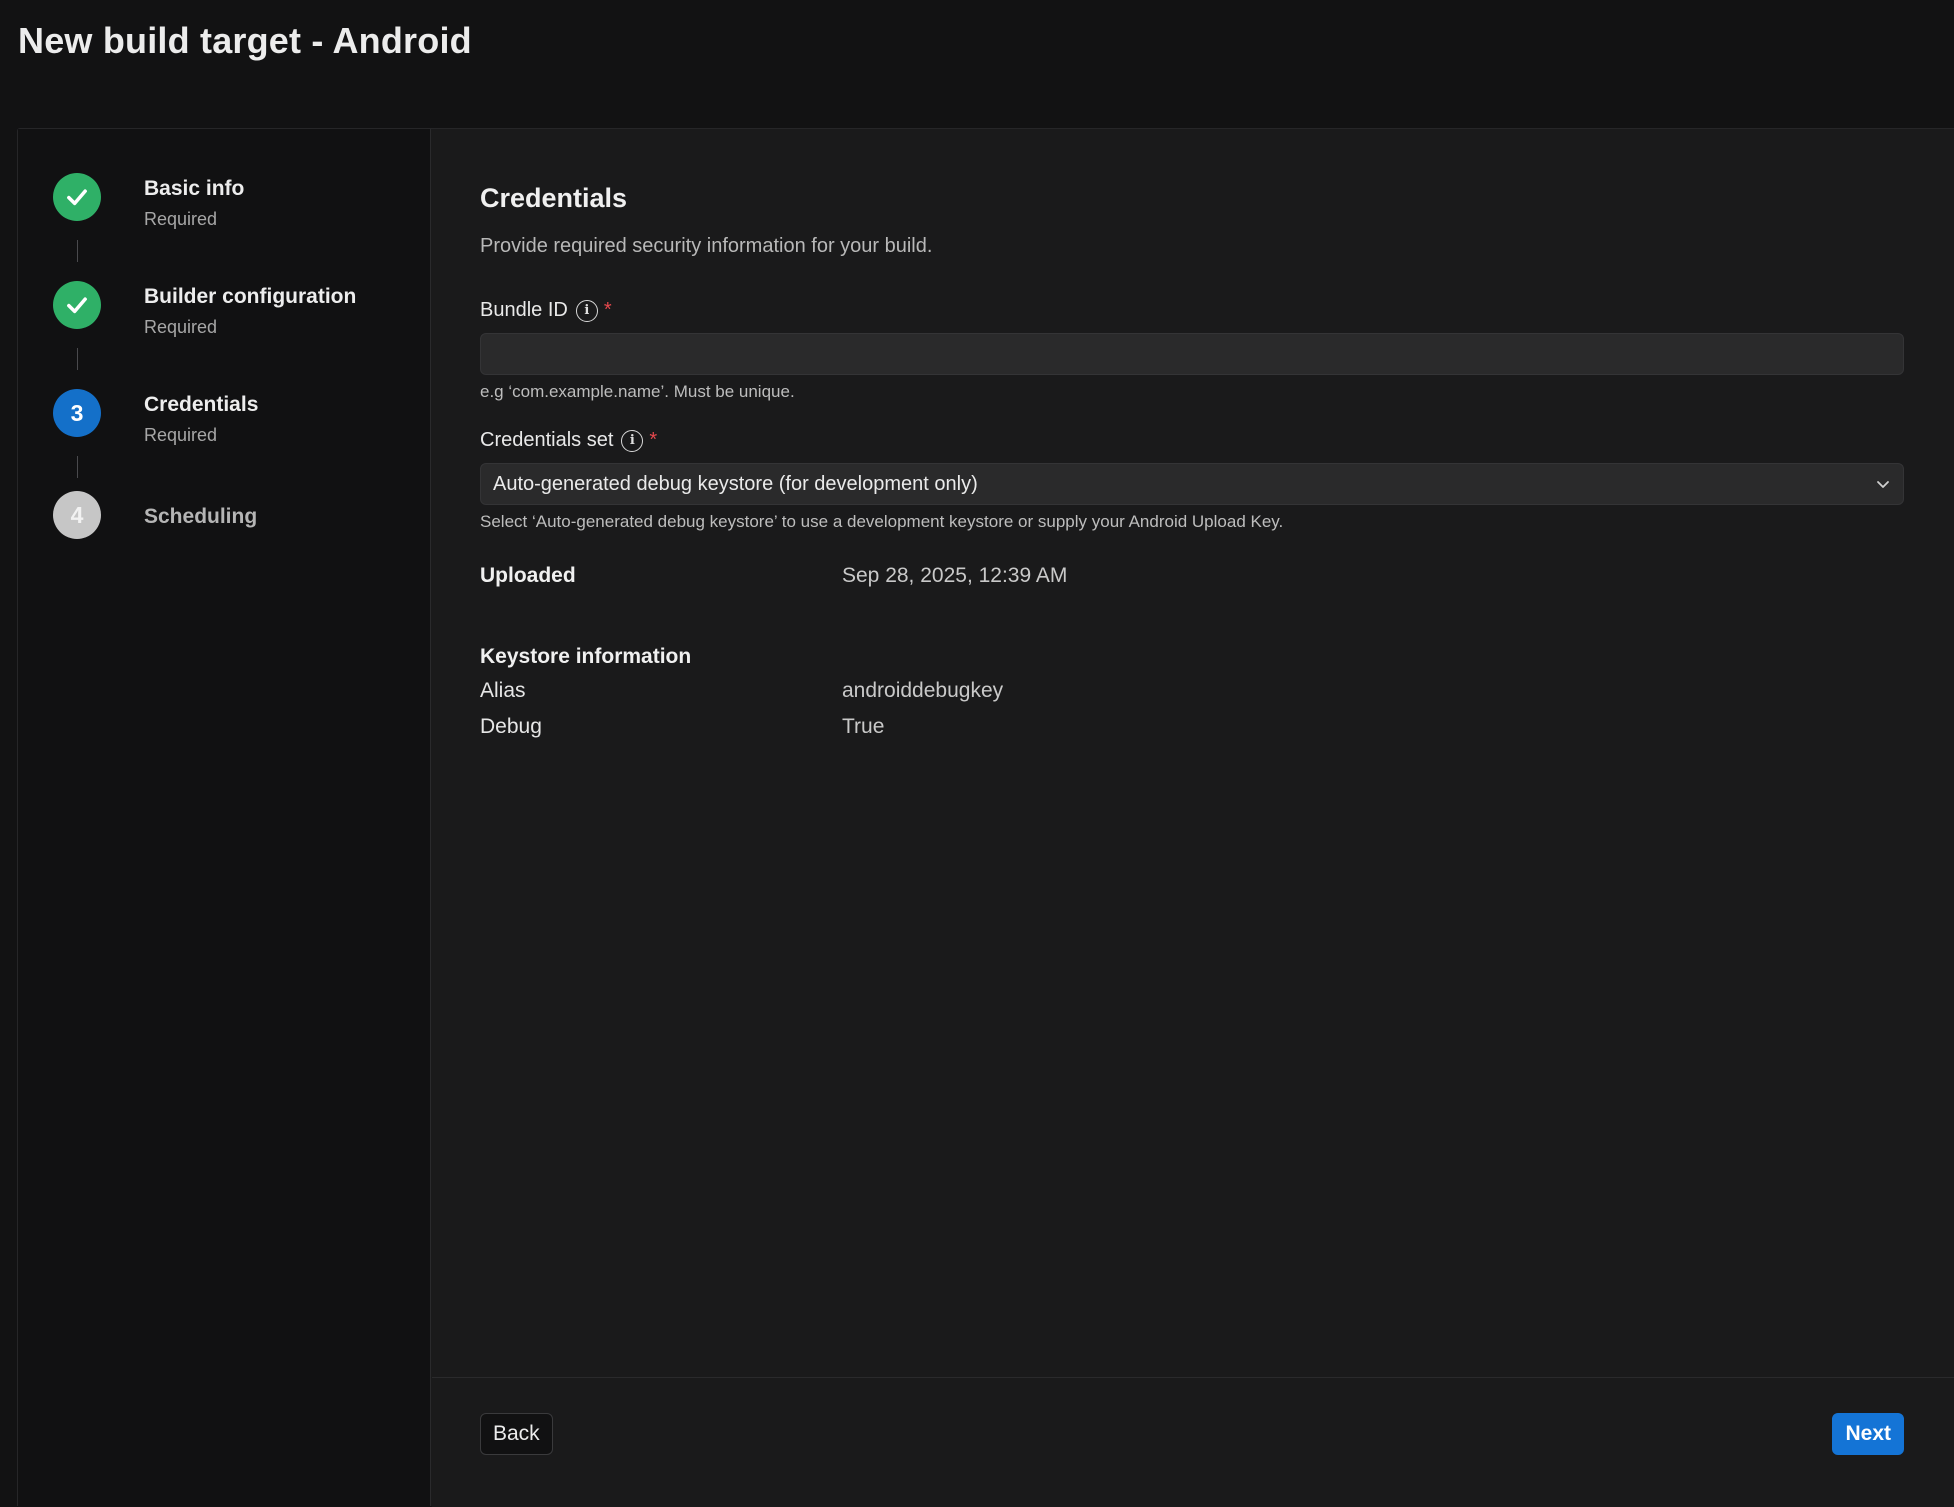  What do you see at coordinates (516, 1434) in the screenshot?
I see `back-button: Back` at bounding box center [516, 1434].